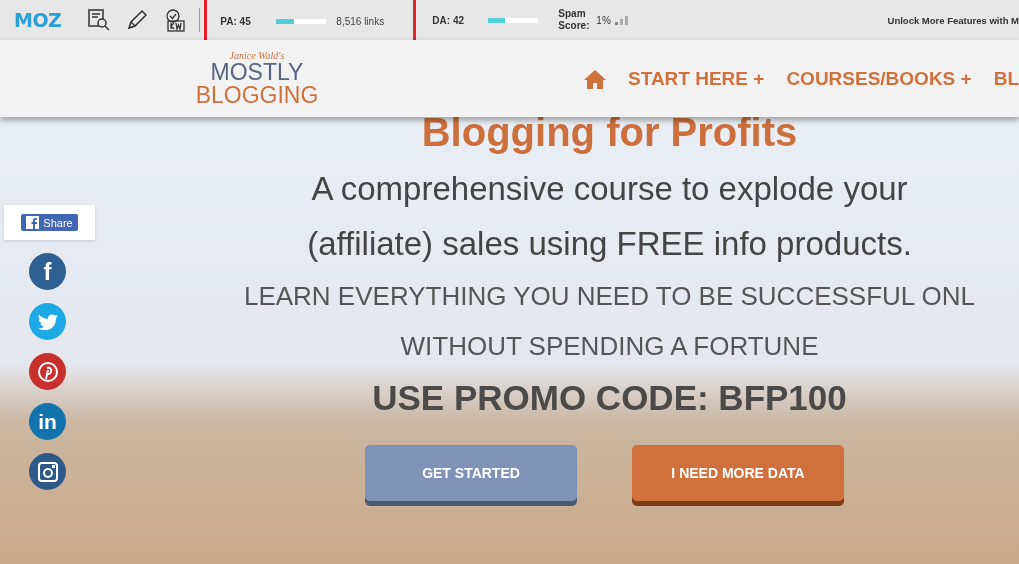 The height and width of the screenshot is (564, 1019). What do you see at coordinates (609, 244) in the screenshot?
I see `course-description: (affiliate) sales using FREE info products.` at bounding box center [609, 244].